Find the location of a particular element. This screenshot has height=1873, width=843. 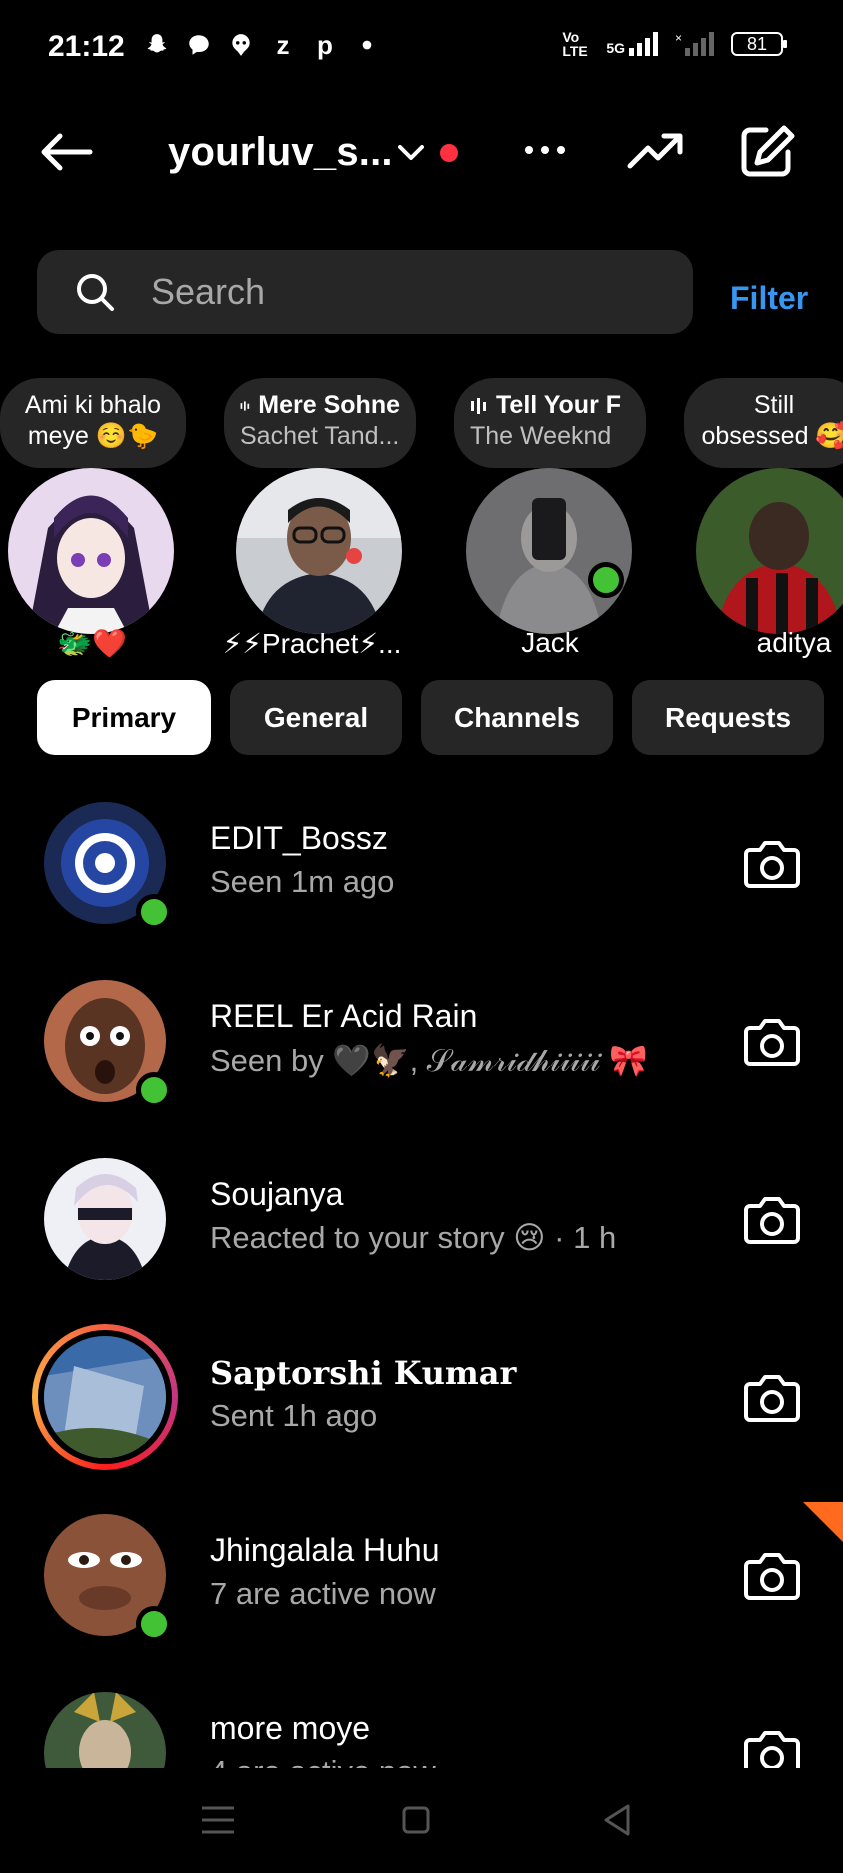

music-note-bubble: Tell Your F The Weeknd is located at coordinates (550, 423).